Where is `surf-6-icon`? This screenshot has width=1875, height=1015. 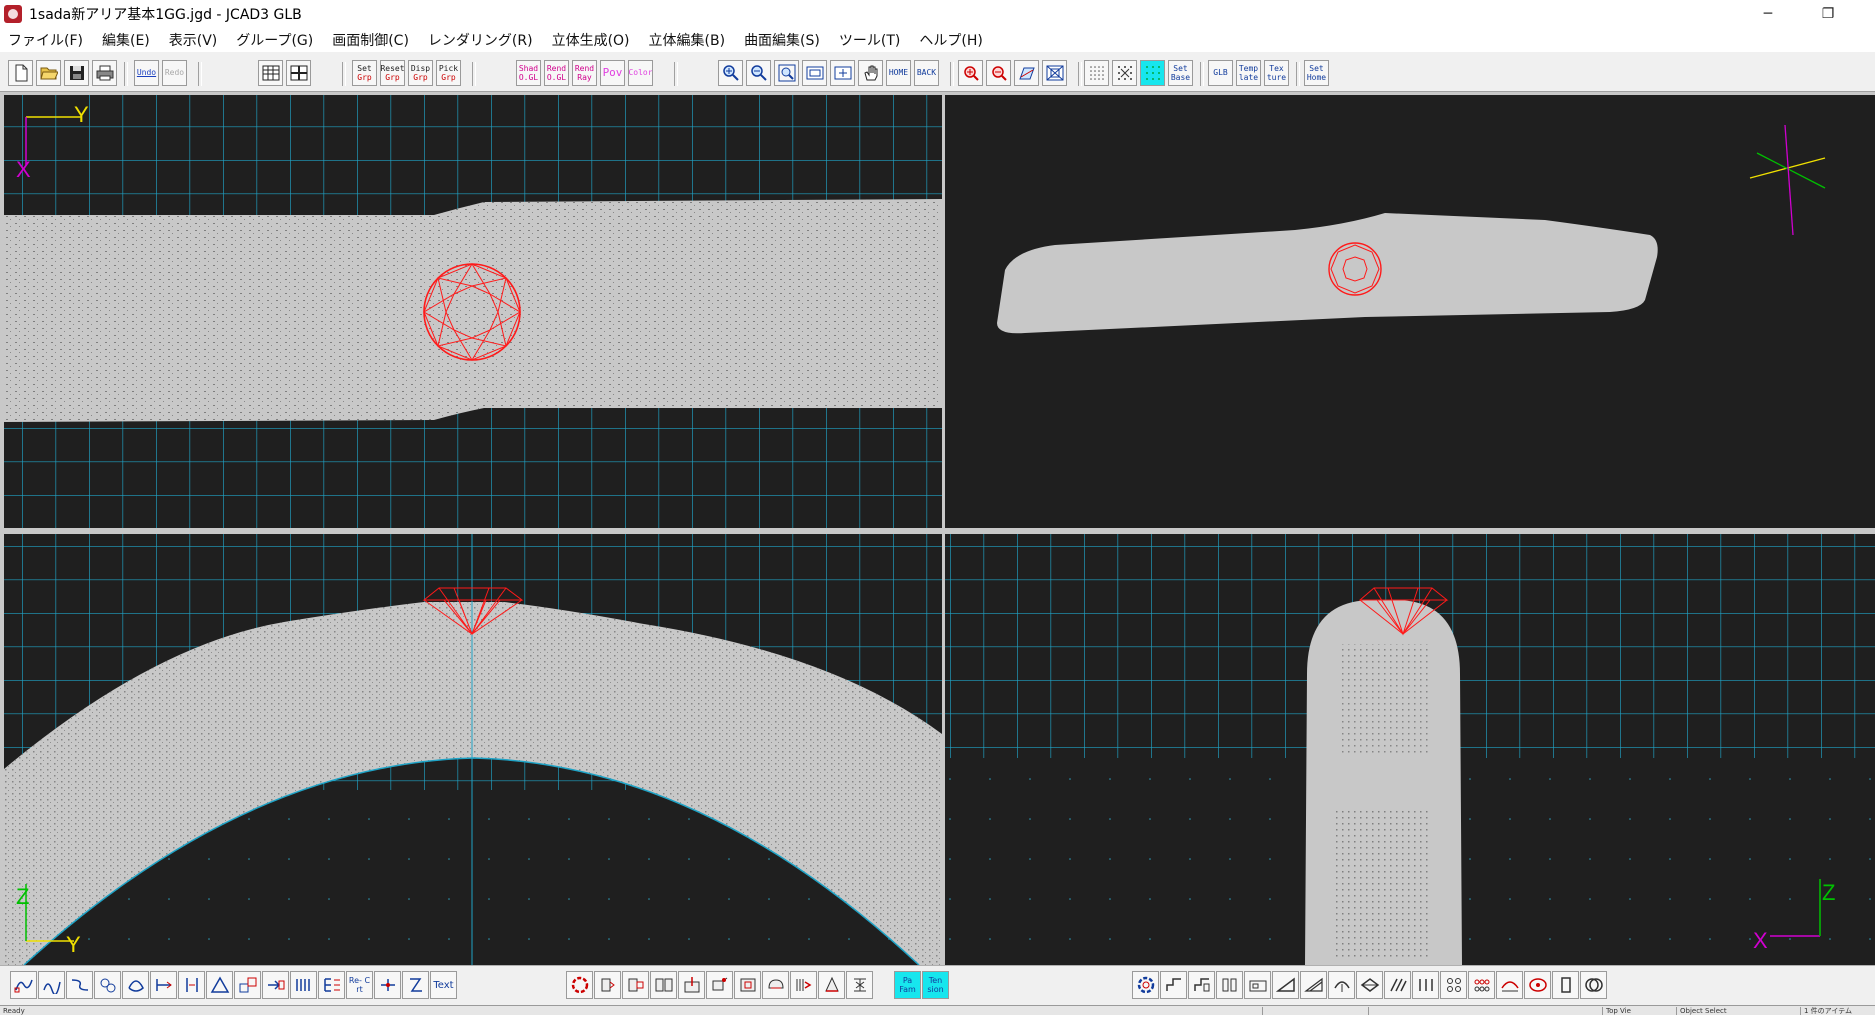
surf-6-icon is located at coordinates (1285, 985).